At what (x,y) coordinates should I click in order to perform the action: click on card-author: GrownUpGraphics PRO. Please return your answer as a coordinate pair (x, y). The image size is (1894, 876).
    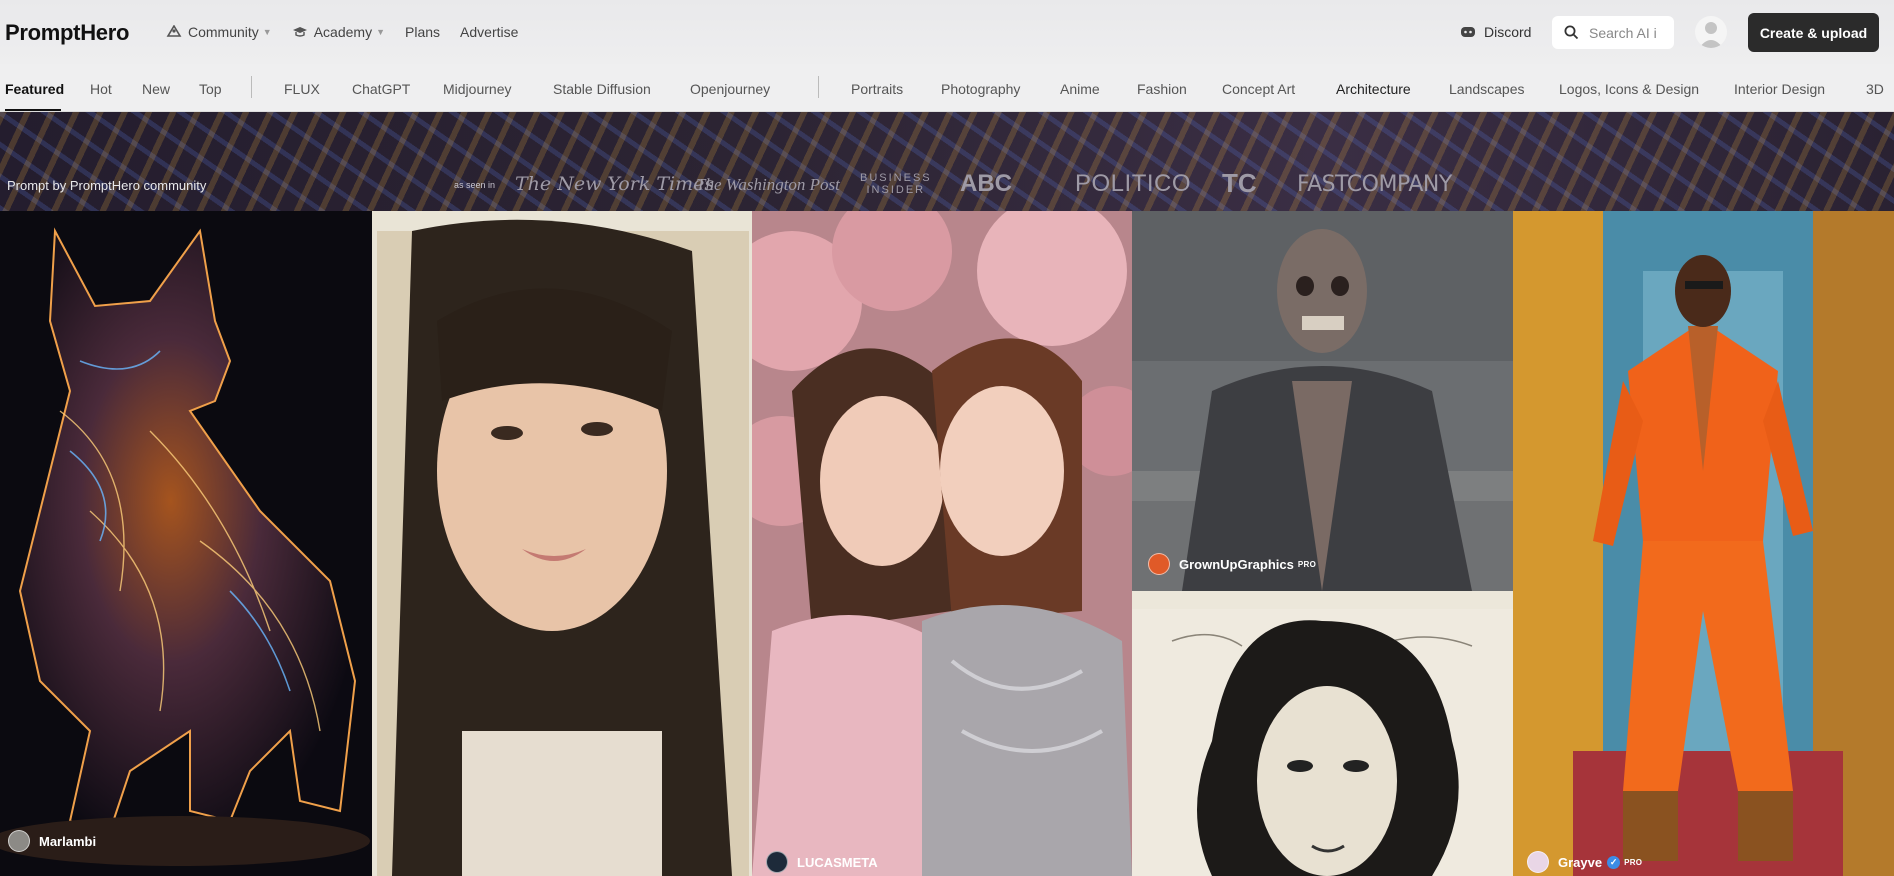
    Looking at the image, I should click on (1232, 564).